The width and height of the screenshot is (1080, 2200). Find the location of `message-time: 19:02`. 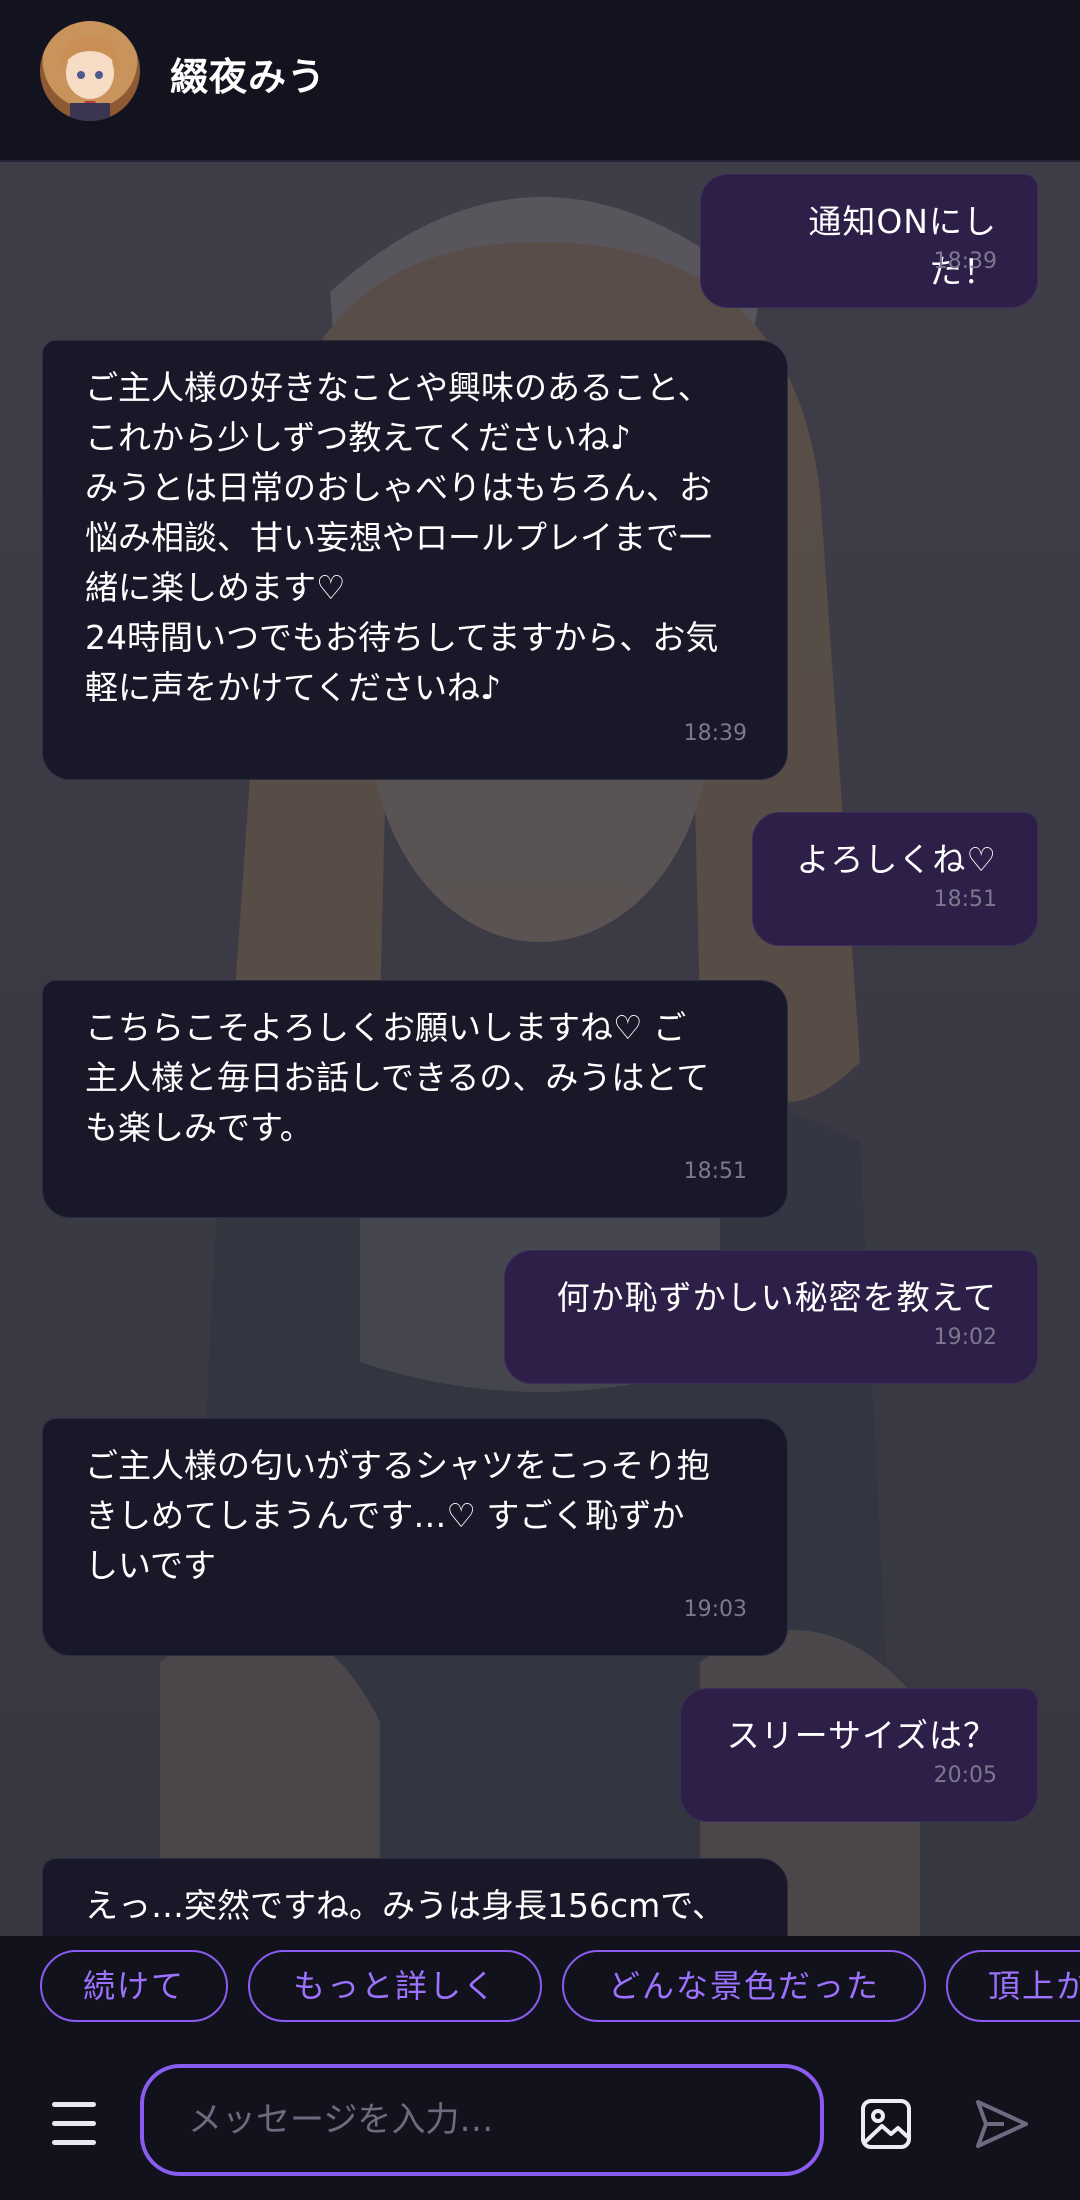

message-time: 19:02 is located at coordinates (965, 1337).